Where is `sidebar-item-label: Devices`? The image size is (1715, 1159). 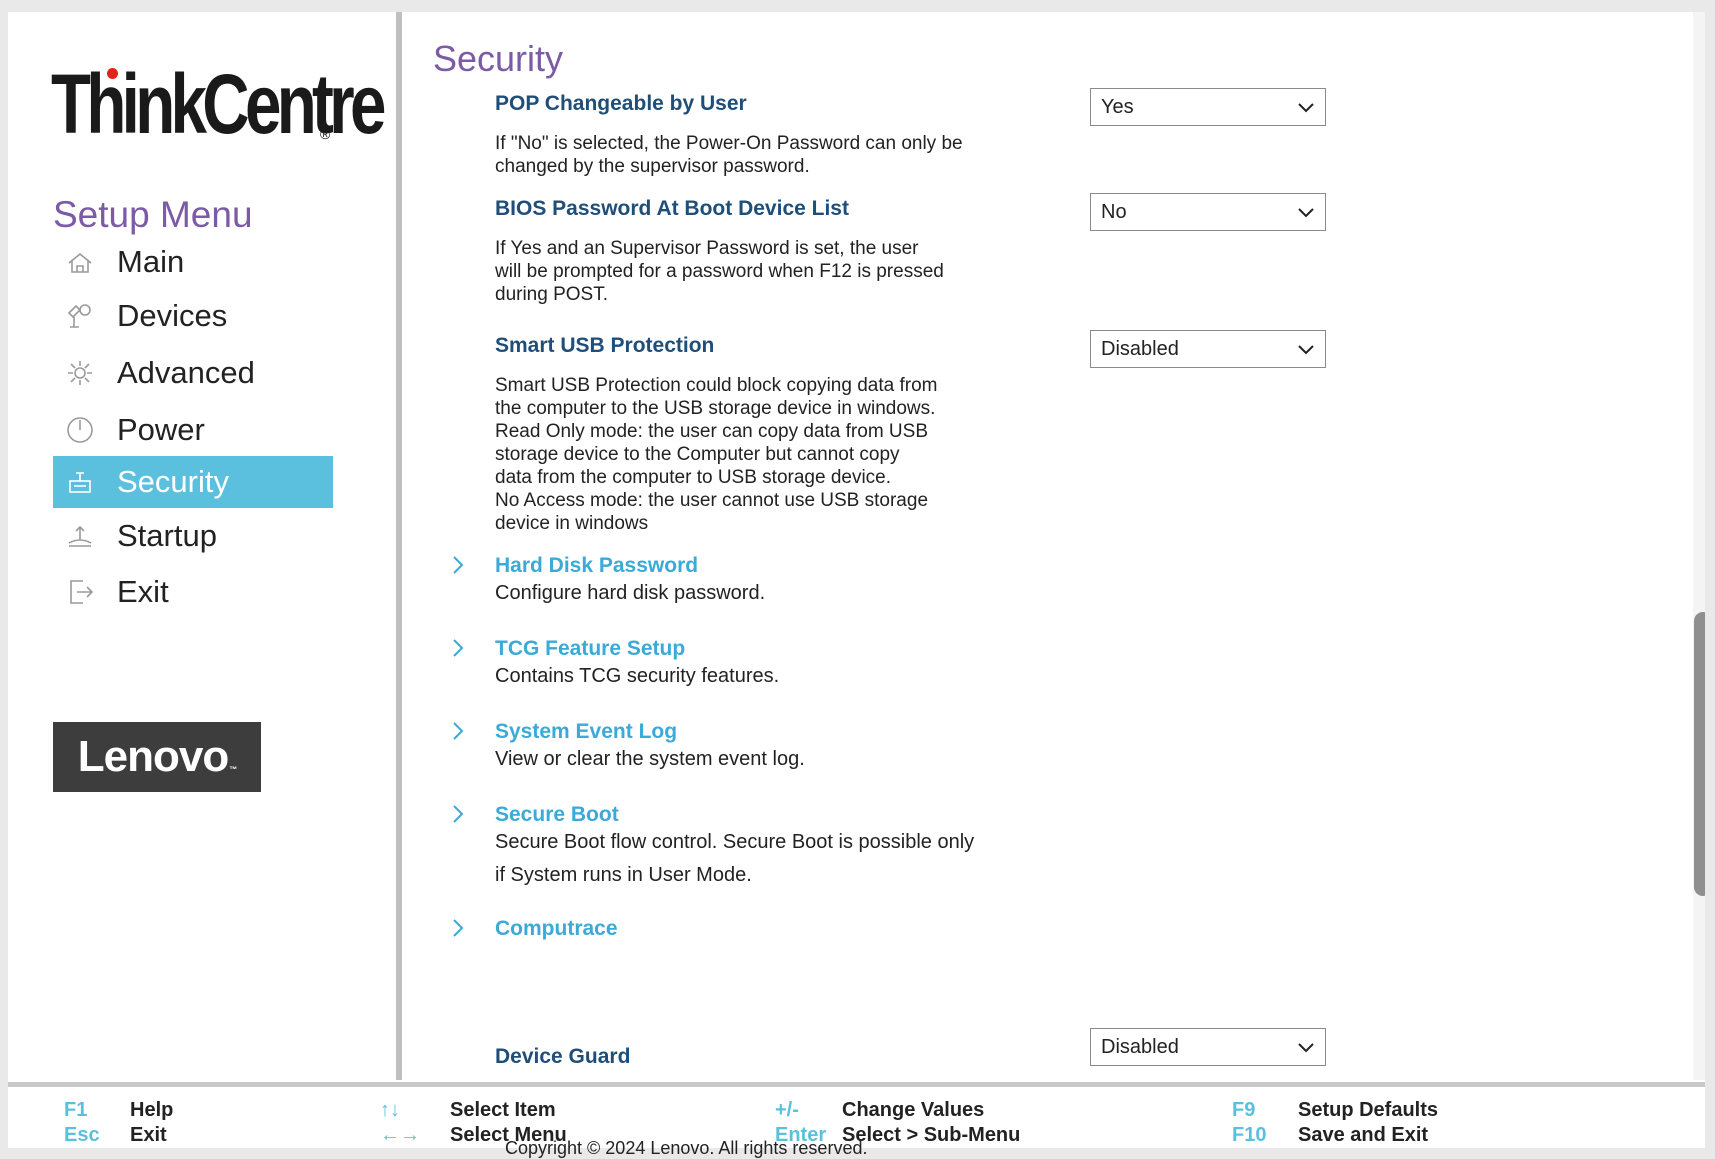
sidebar-item-label: Devices is located at coordinates (172, 315).